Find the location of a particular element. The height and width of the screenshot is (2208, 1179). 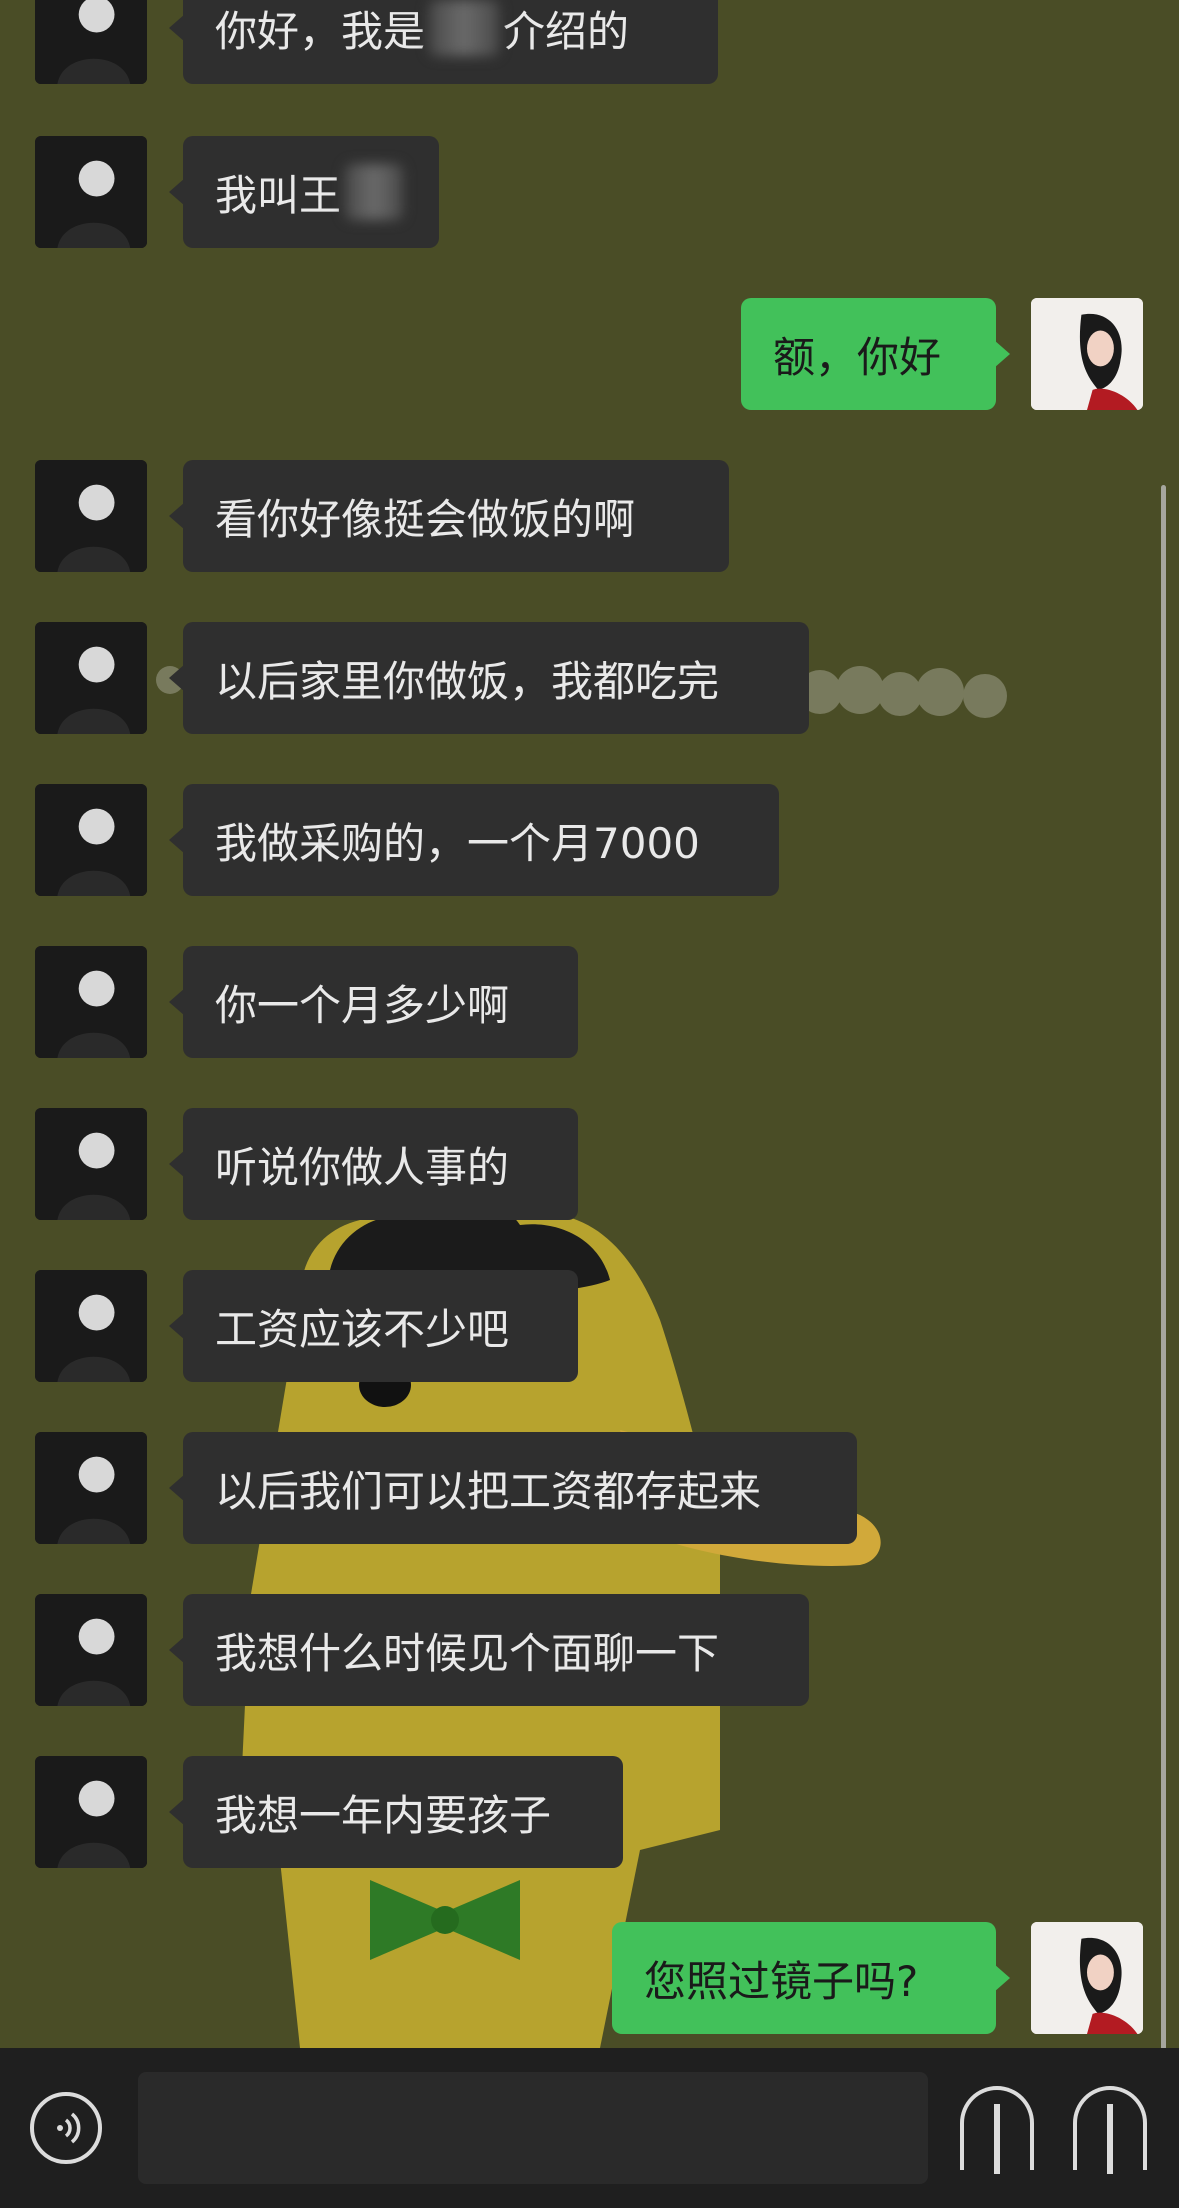

message-text: 我想什么时候见个面聊一下 is located at coordinates (467, 1653).